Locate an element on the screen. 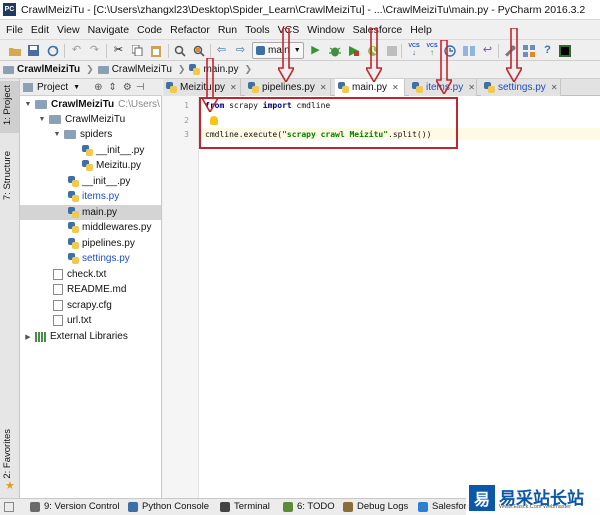 This screenshot has height=515, width=600. replace-icon is located at coordinates (198, 50).